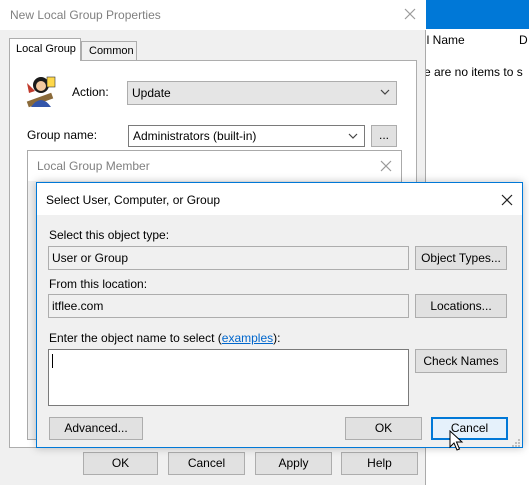 The height and width of the screenshot is (485, 529). I want to click on examples-link: examples, so click(247, 338).